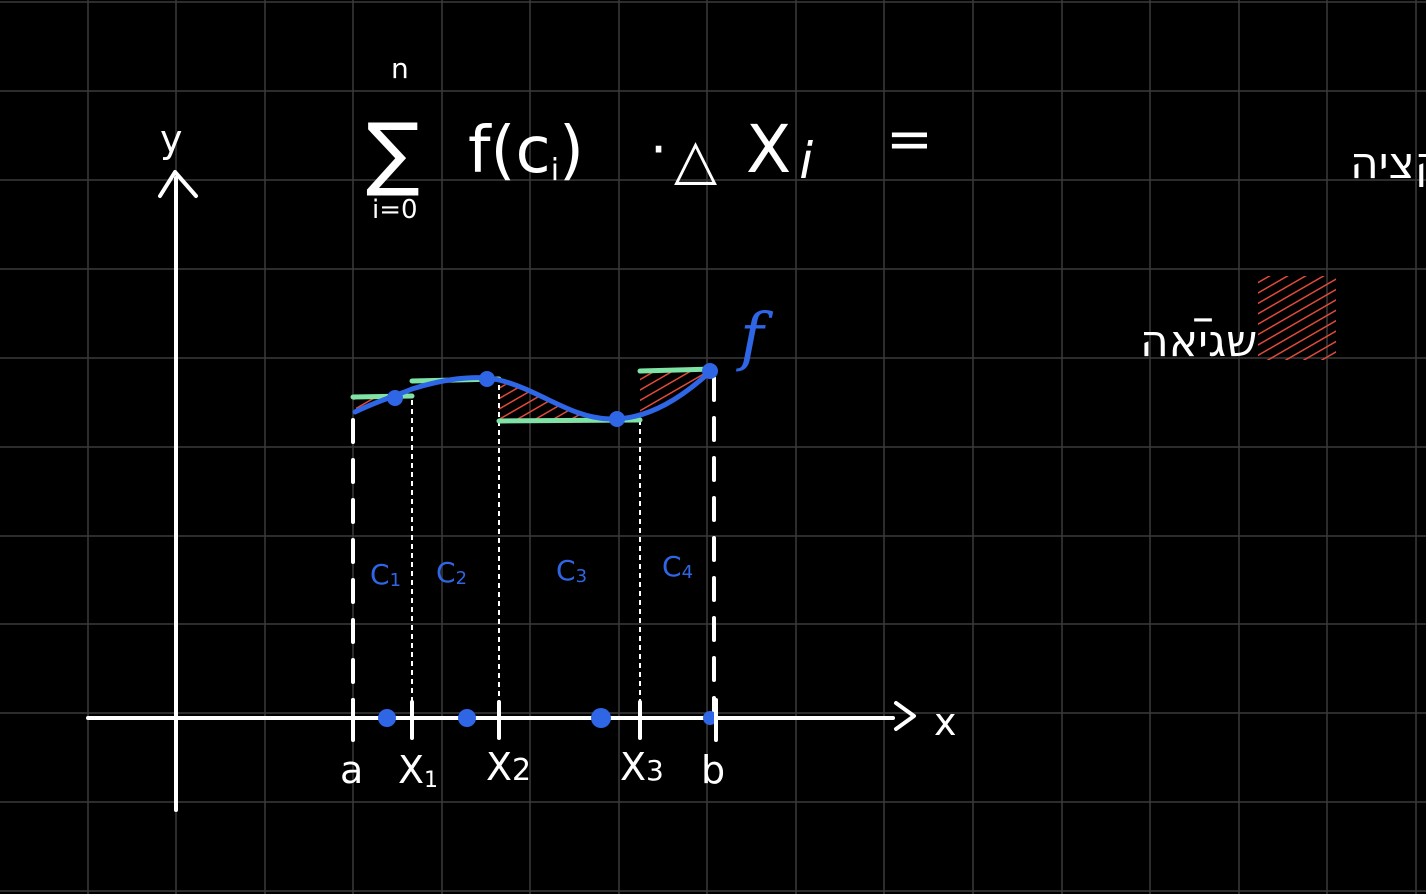  What do you see at coordinates (755, 337) in the screenshot?
I see `function-name-label: f` at bounding box center [755, 337].